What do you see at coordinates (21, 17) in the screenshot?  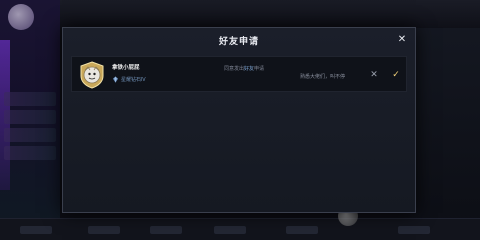 I see `background-avatar` at bounding box center [21, 17].